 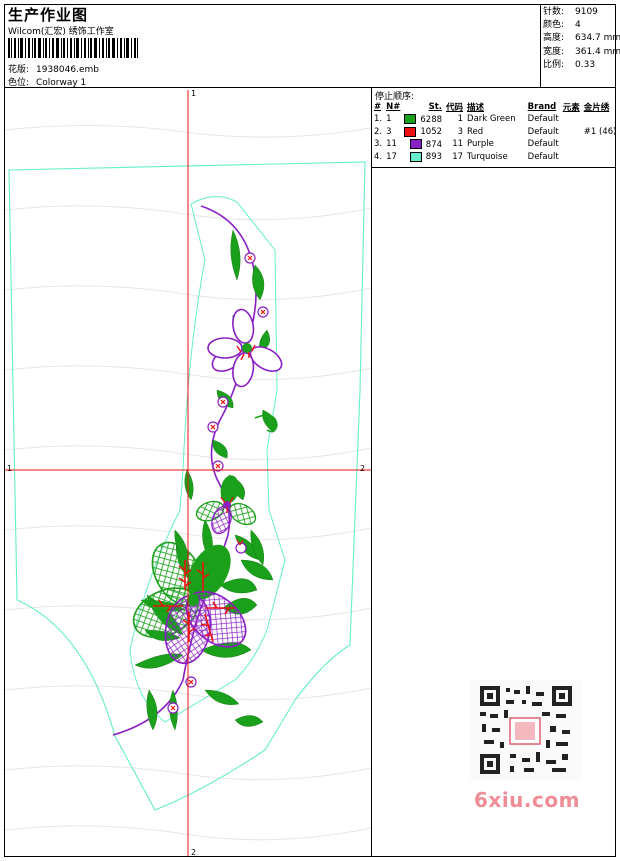 I want to click on row-code: 11, so click(x=458, y=144).